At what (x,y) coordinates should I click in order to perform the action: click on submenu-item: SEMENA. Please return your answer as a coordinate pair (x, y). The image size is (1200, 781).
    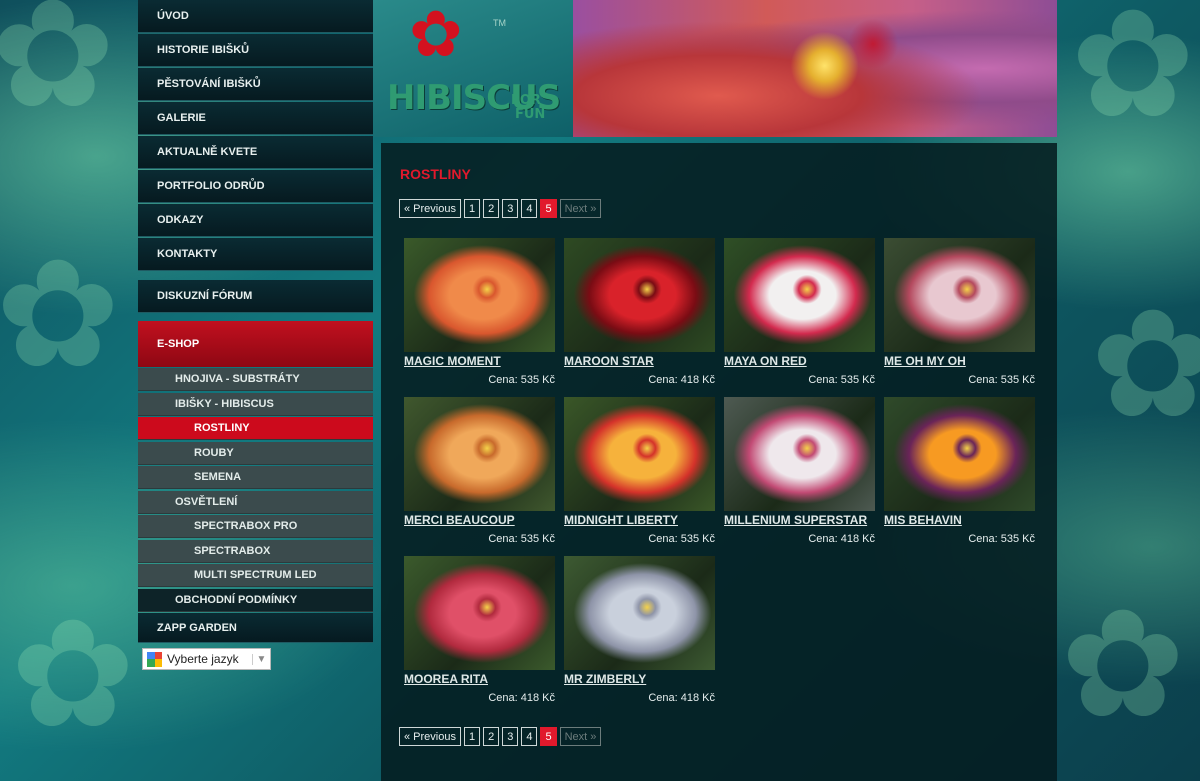
    Looking at the image, I should click on (255, 477).